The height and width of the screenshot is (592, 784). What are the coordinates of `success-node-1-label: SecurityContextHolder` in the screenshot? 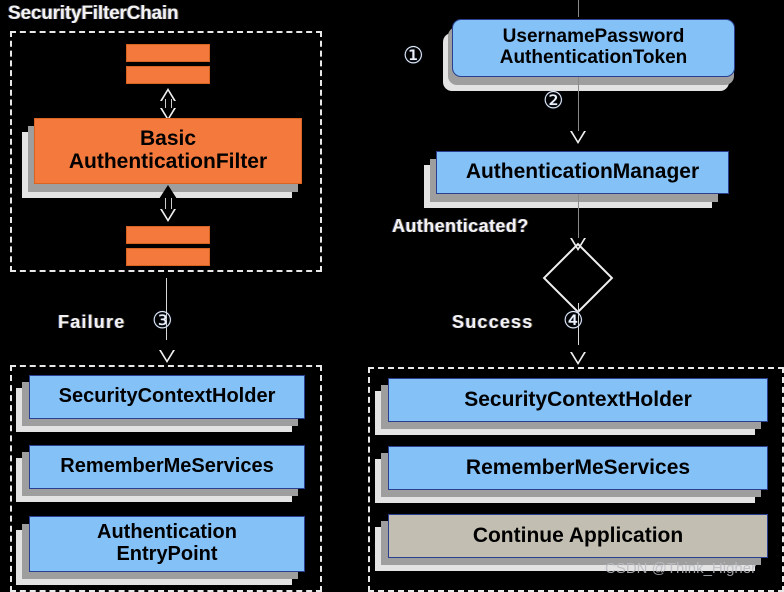 It's located at (578, 399).